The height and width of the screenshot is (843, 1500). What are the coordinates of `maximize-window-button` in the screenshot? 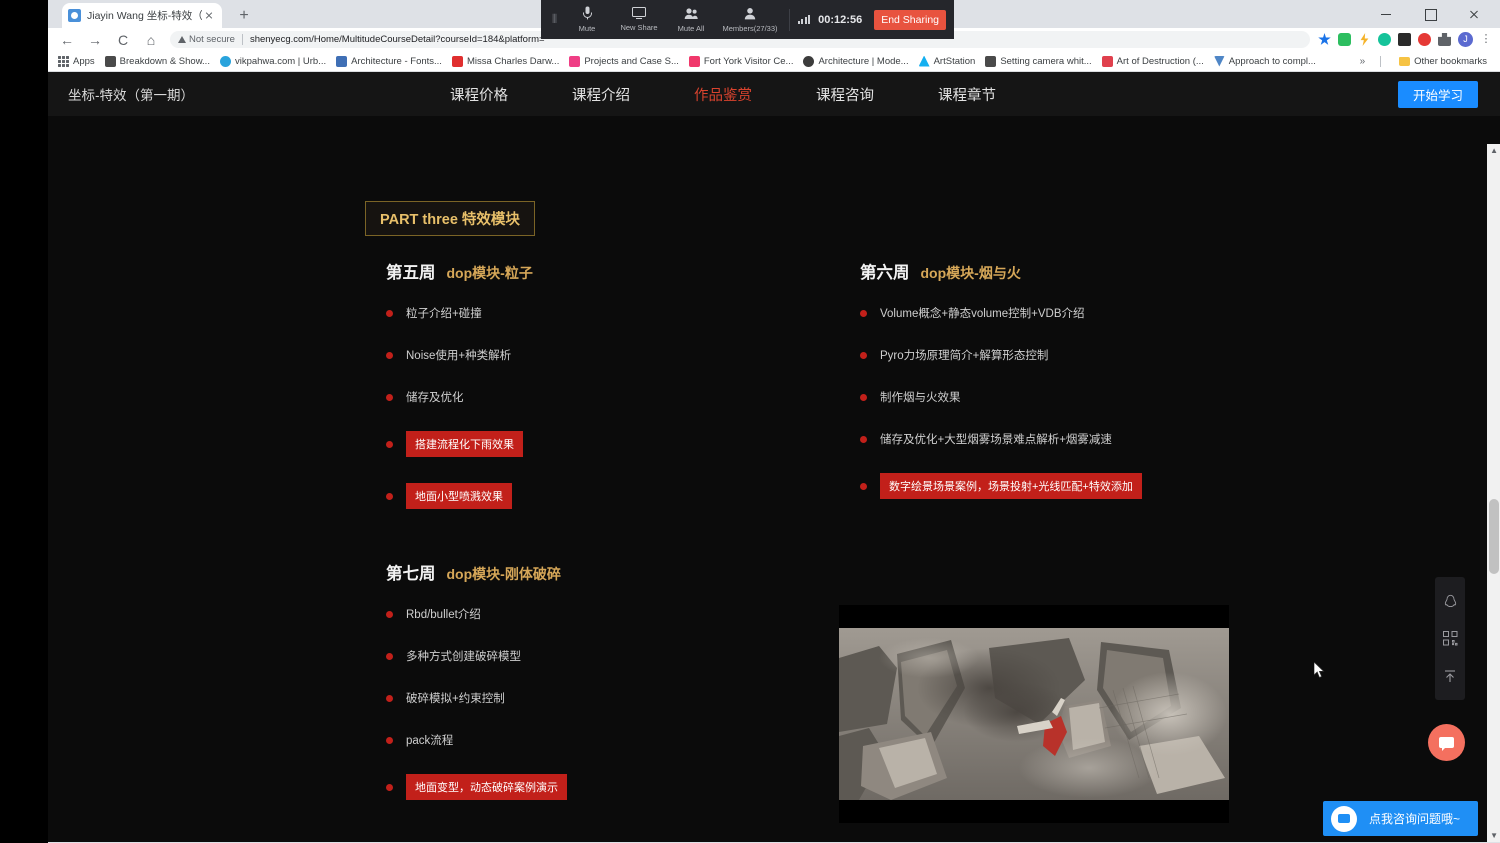 It's located at (1430, 14).